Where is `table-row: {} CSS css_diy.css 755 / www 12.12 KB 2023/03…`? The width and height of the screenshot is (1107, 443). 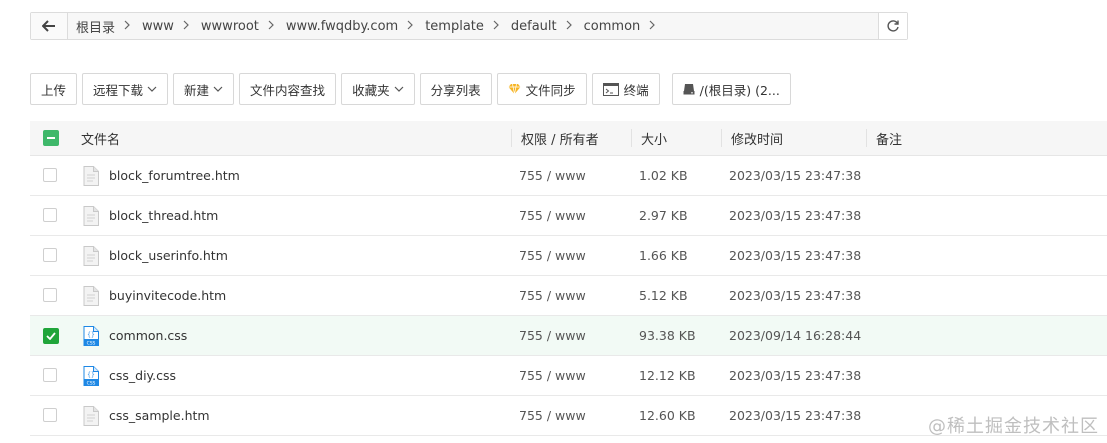 table-row: {} CSS css_diy.css 755 / www 12.12 KB 2023/03… is located at coordinates (568, 376).